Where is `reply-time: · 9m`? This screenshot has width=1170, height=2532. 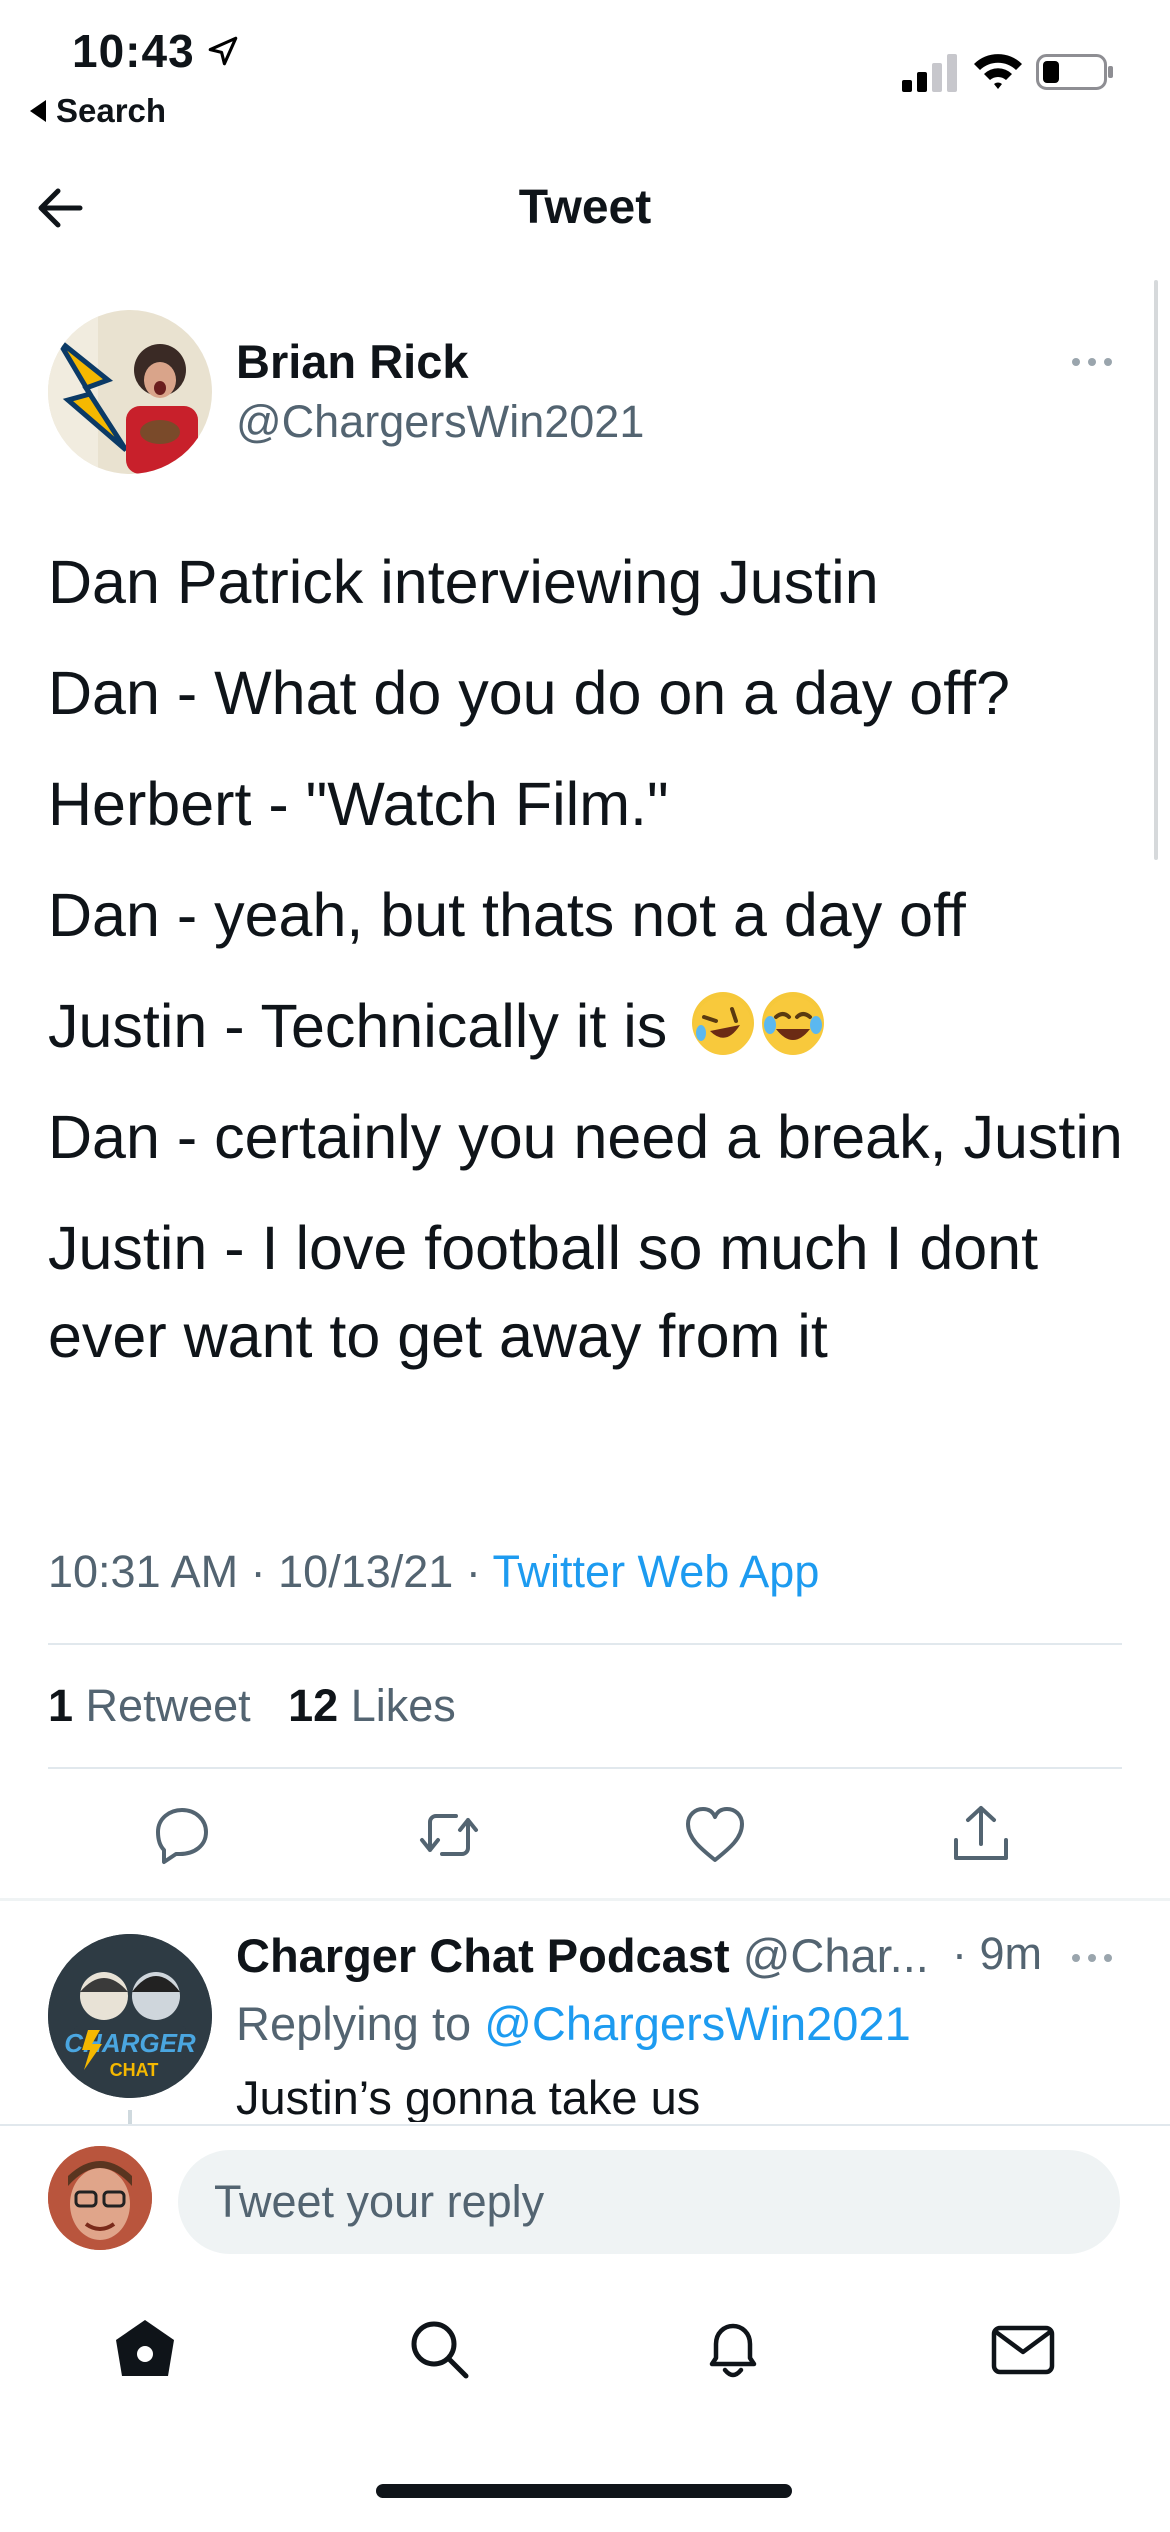
reply-time: · 9m is located at coordinates (997, 1953).